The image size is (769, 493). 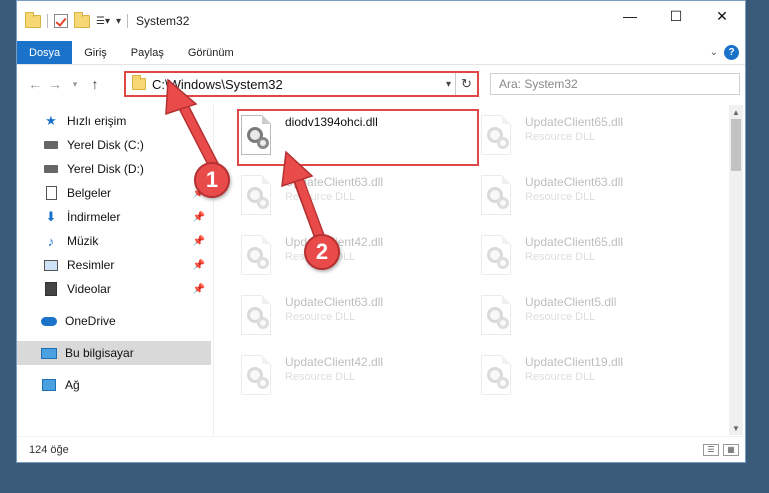 I want to click on computer-icon, so click(x=49, y=353).